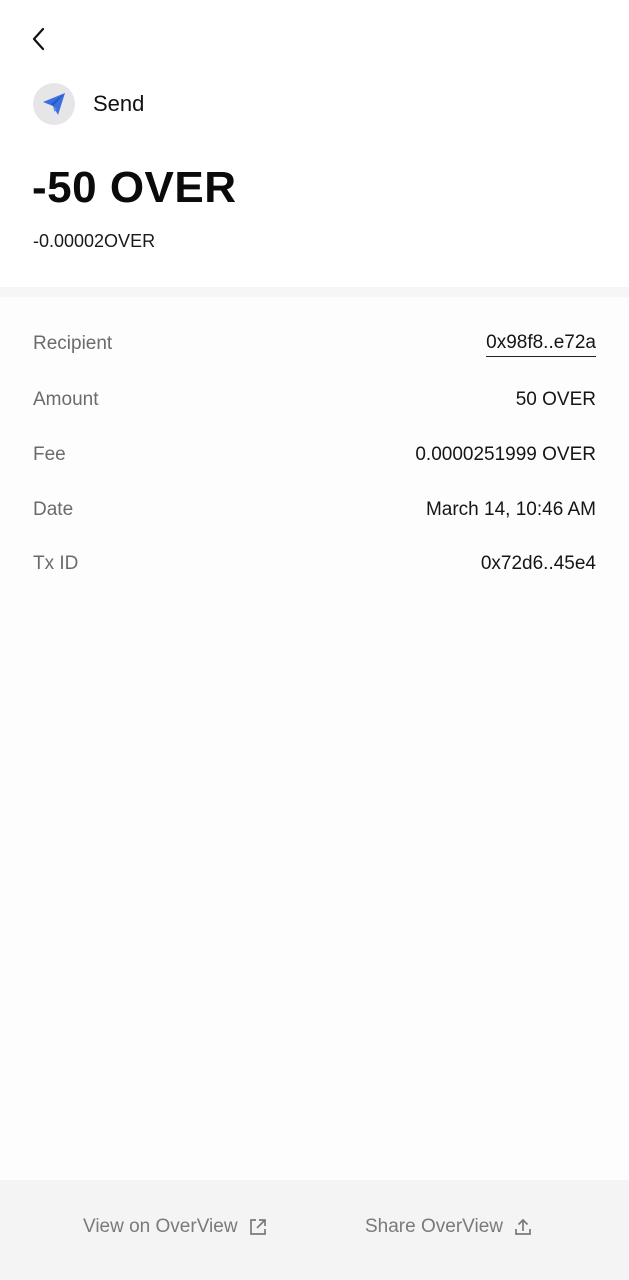 The image size is (629, 1280). Describe the element at coordinates (119, 103) in the screenshot. I see `transaction-type-label: Send` at that location.